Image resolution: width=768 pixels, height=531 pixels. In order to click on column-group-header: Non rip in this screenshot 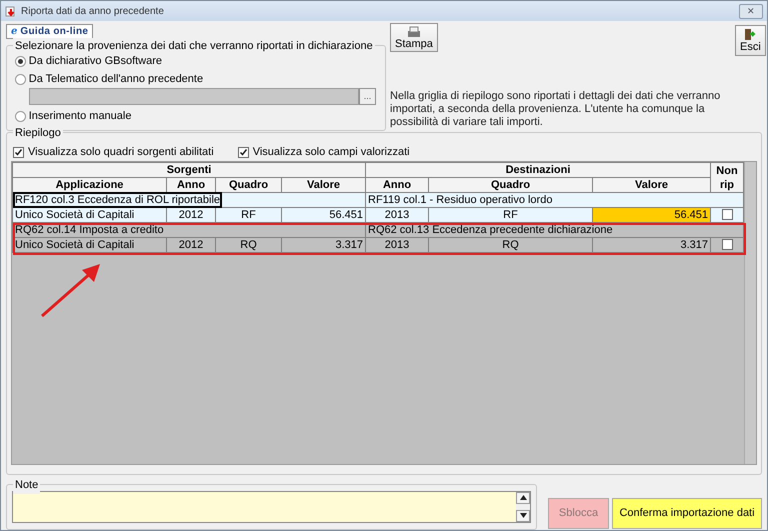, I will do `click(727, 177)`.